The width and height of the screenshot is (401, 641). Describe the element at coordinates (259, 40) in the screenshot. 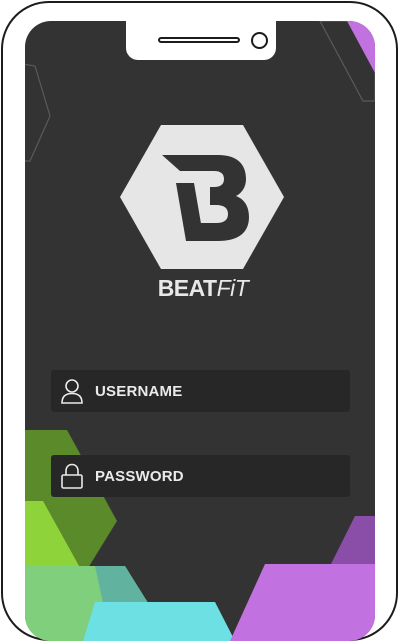

I see `front-camera` at that location.